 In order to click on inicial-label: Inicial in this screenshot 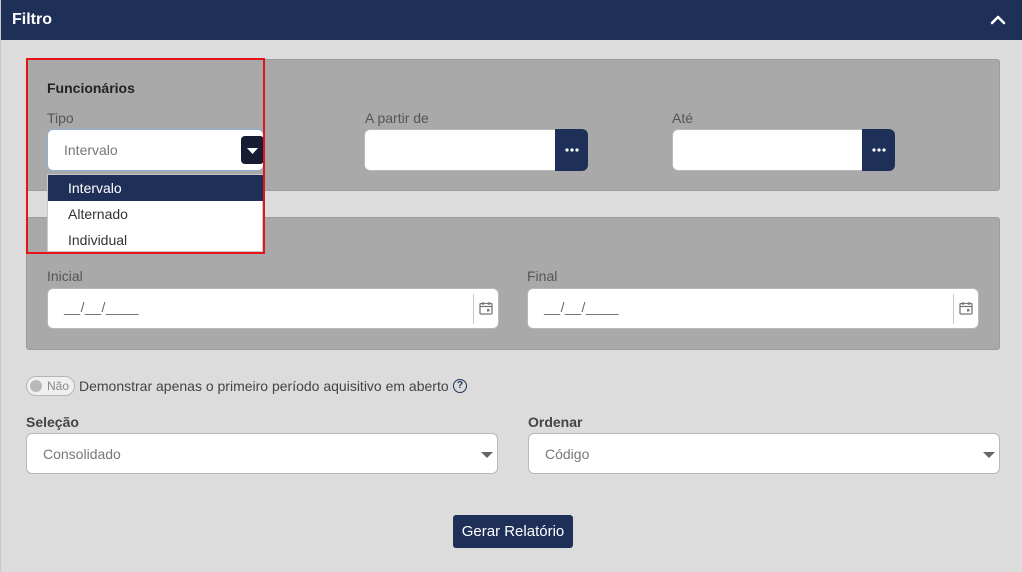, I will do `click(65, 276)`.